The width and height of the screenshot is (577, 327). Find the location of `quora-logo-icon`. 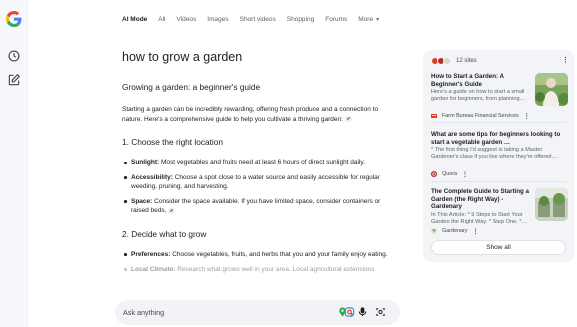

quora-logo-icon is located at coordinates (434, 174).